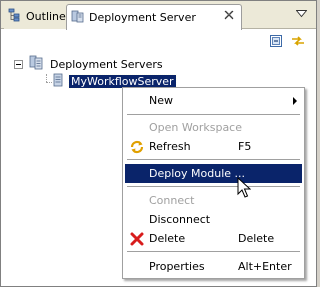 The width and height of the screenshot is (320, 287). Describe the element at coordinates (46, 78) in the screenshot. I see `tree-connector` at that location.